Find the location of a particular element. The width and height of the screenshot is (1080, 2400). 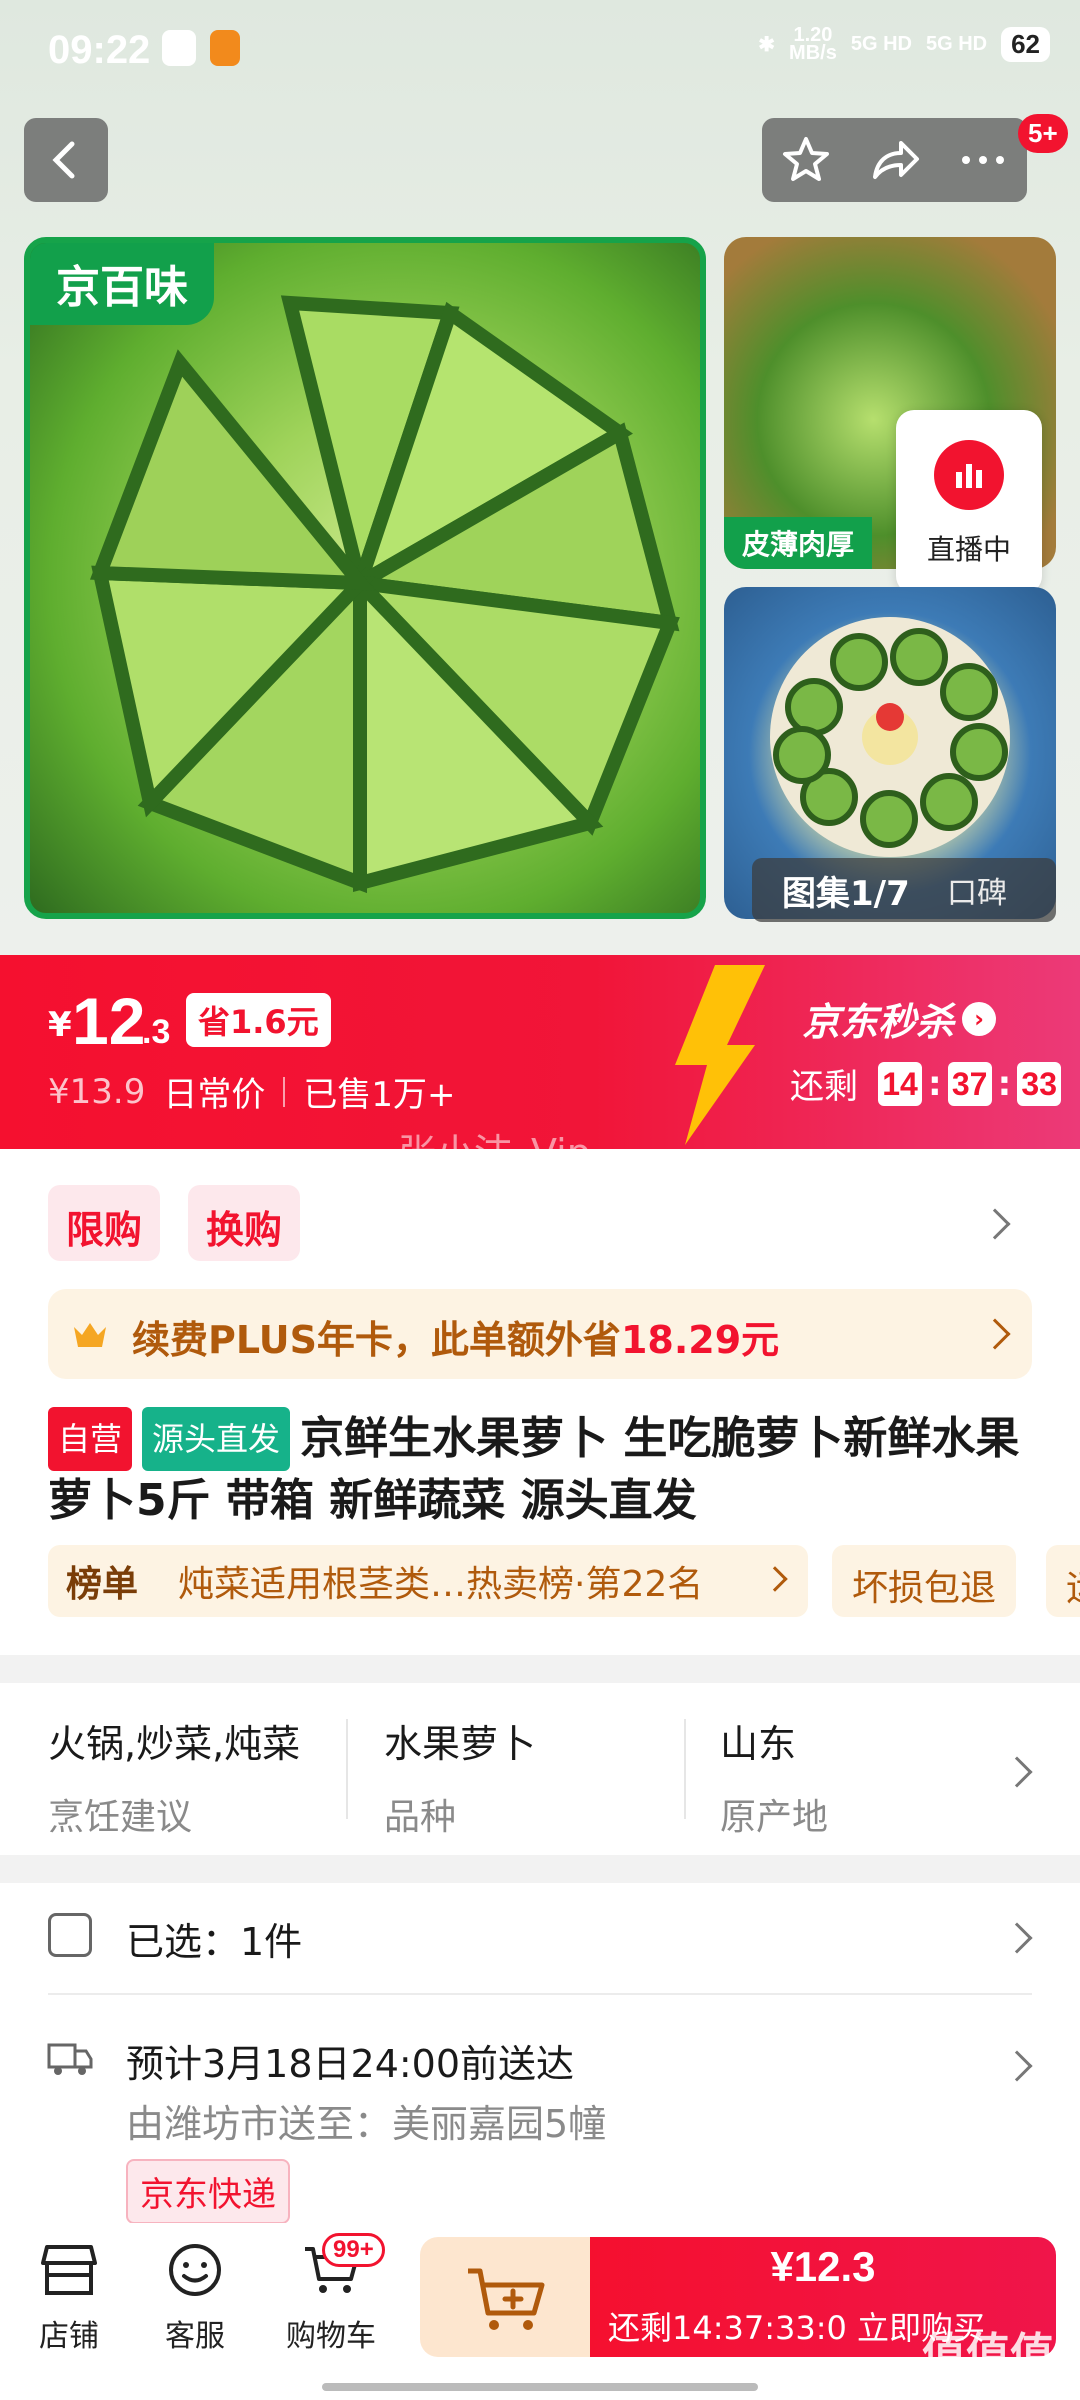

spec-key: 原产地 is located at coordinates (774, 1817).